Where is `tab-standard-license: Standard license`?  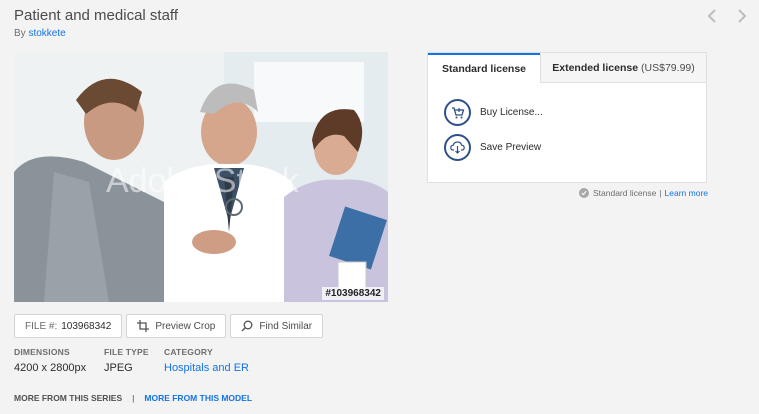
tab-standard-license: Standard license is located at coordinates (484, 68).